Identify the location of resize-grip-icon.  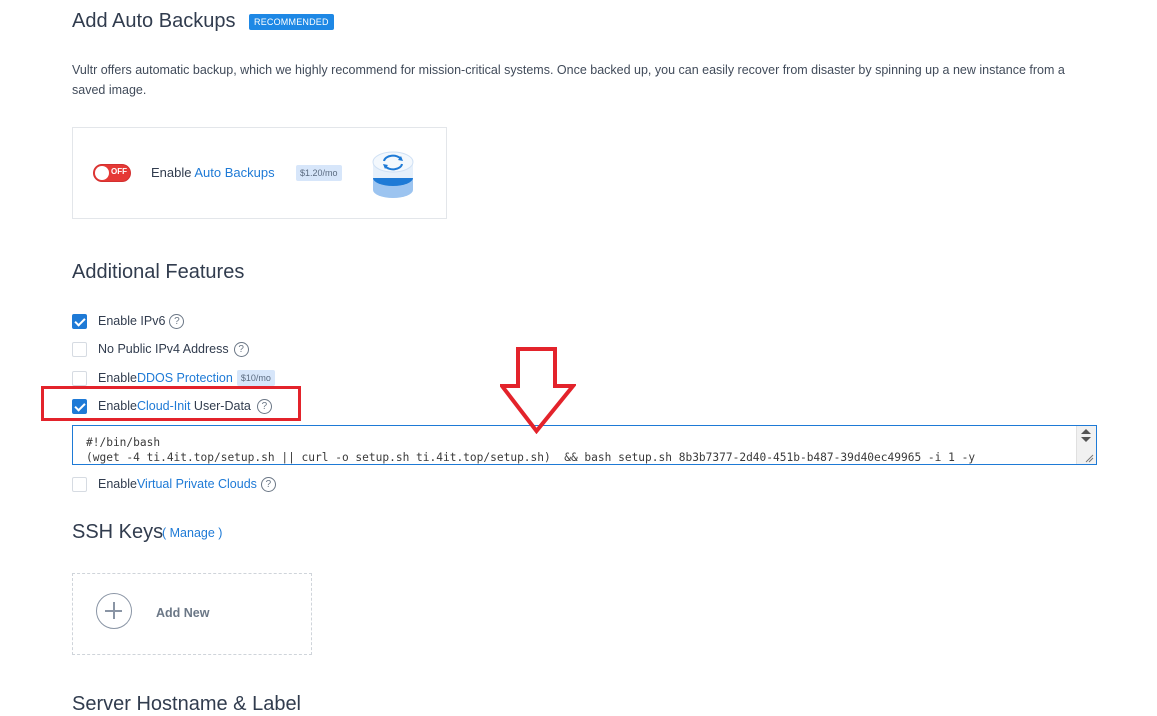
(1089, 458).